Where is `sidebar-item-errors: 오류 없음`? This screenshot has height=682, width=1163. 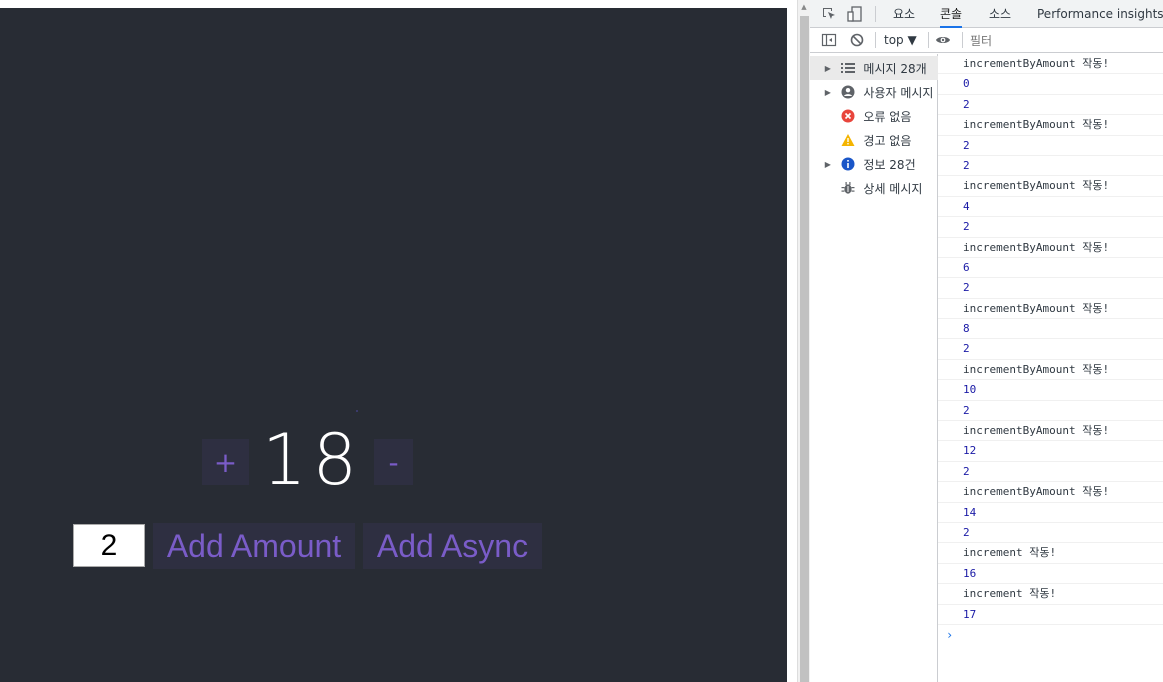
sidebar-item-errors: 오류 없음 is located at coordinates (874, 116).